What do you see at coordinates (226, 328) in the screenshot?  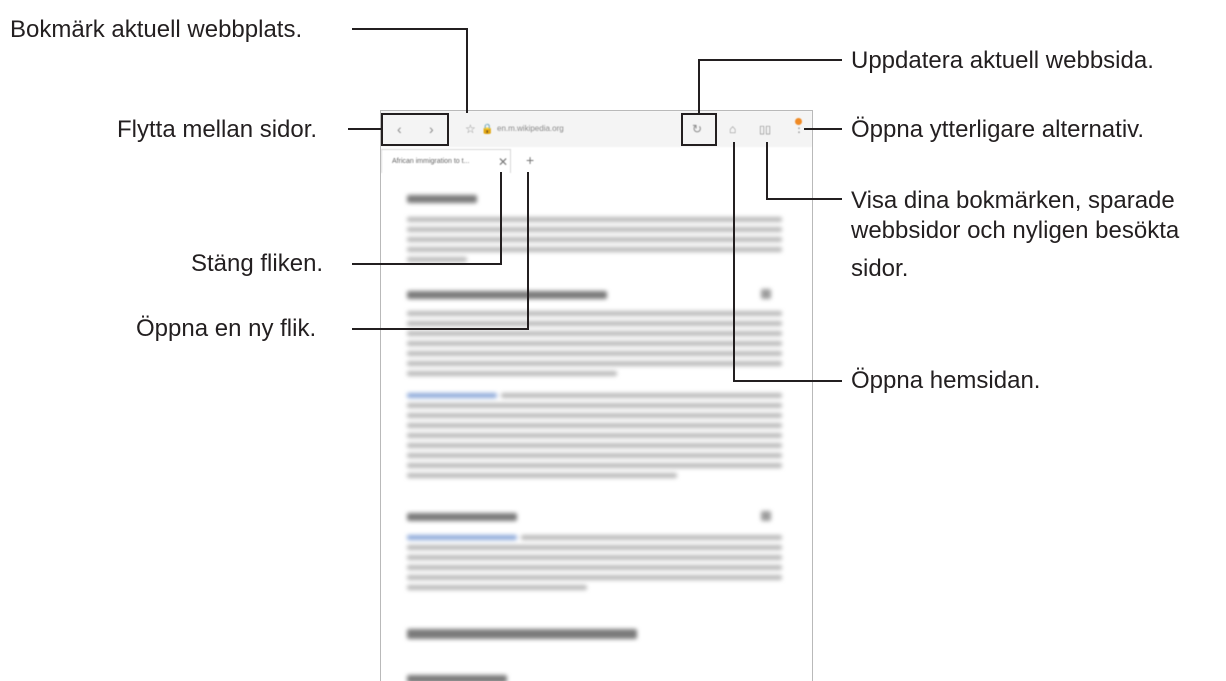 I see `callout-new-tab: Öppna en ny flik.` at bounding box center [226, 328].